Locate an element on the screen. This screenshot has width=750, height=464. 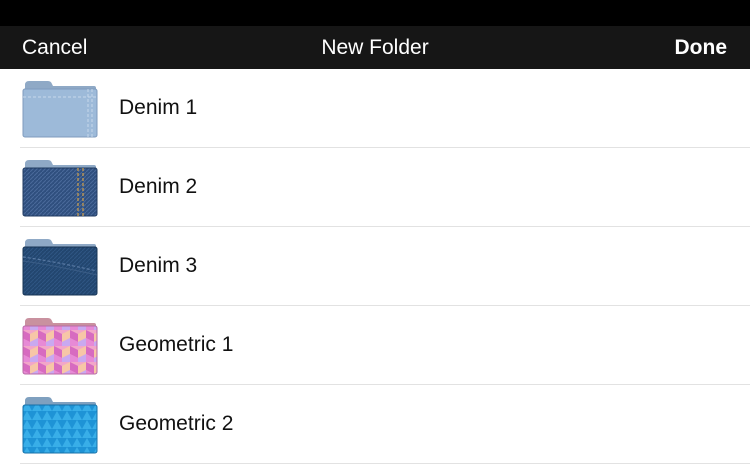
folder-name: Denim 3 is located at coordinates (158, 265).